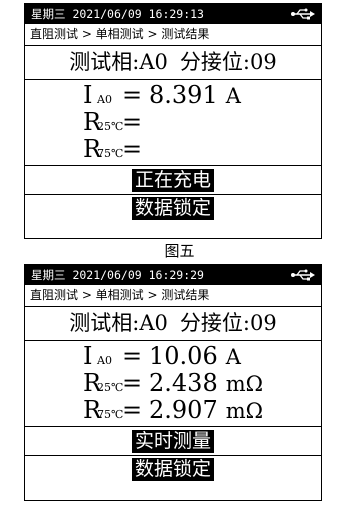 This screenshot has height=506, width=359. I want to click on datetime-label: 2021/06/09 16:29:13, so click(138, 14).